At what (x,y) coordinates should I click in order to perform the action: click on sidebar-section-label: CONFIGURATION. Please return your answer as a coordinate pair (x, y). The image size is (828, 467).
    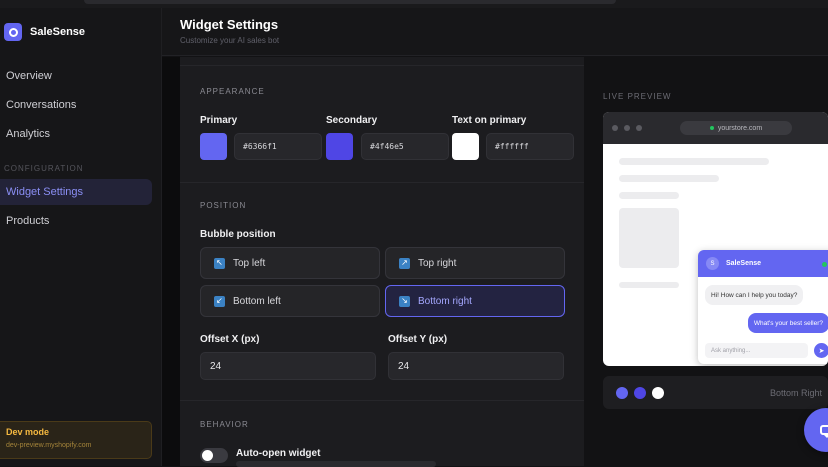
    Looking at the image, I should click on (44, 168).